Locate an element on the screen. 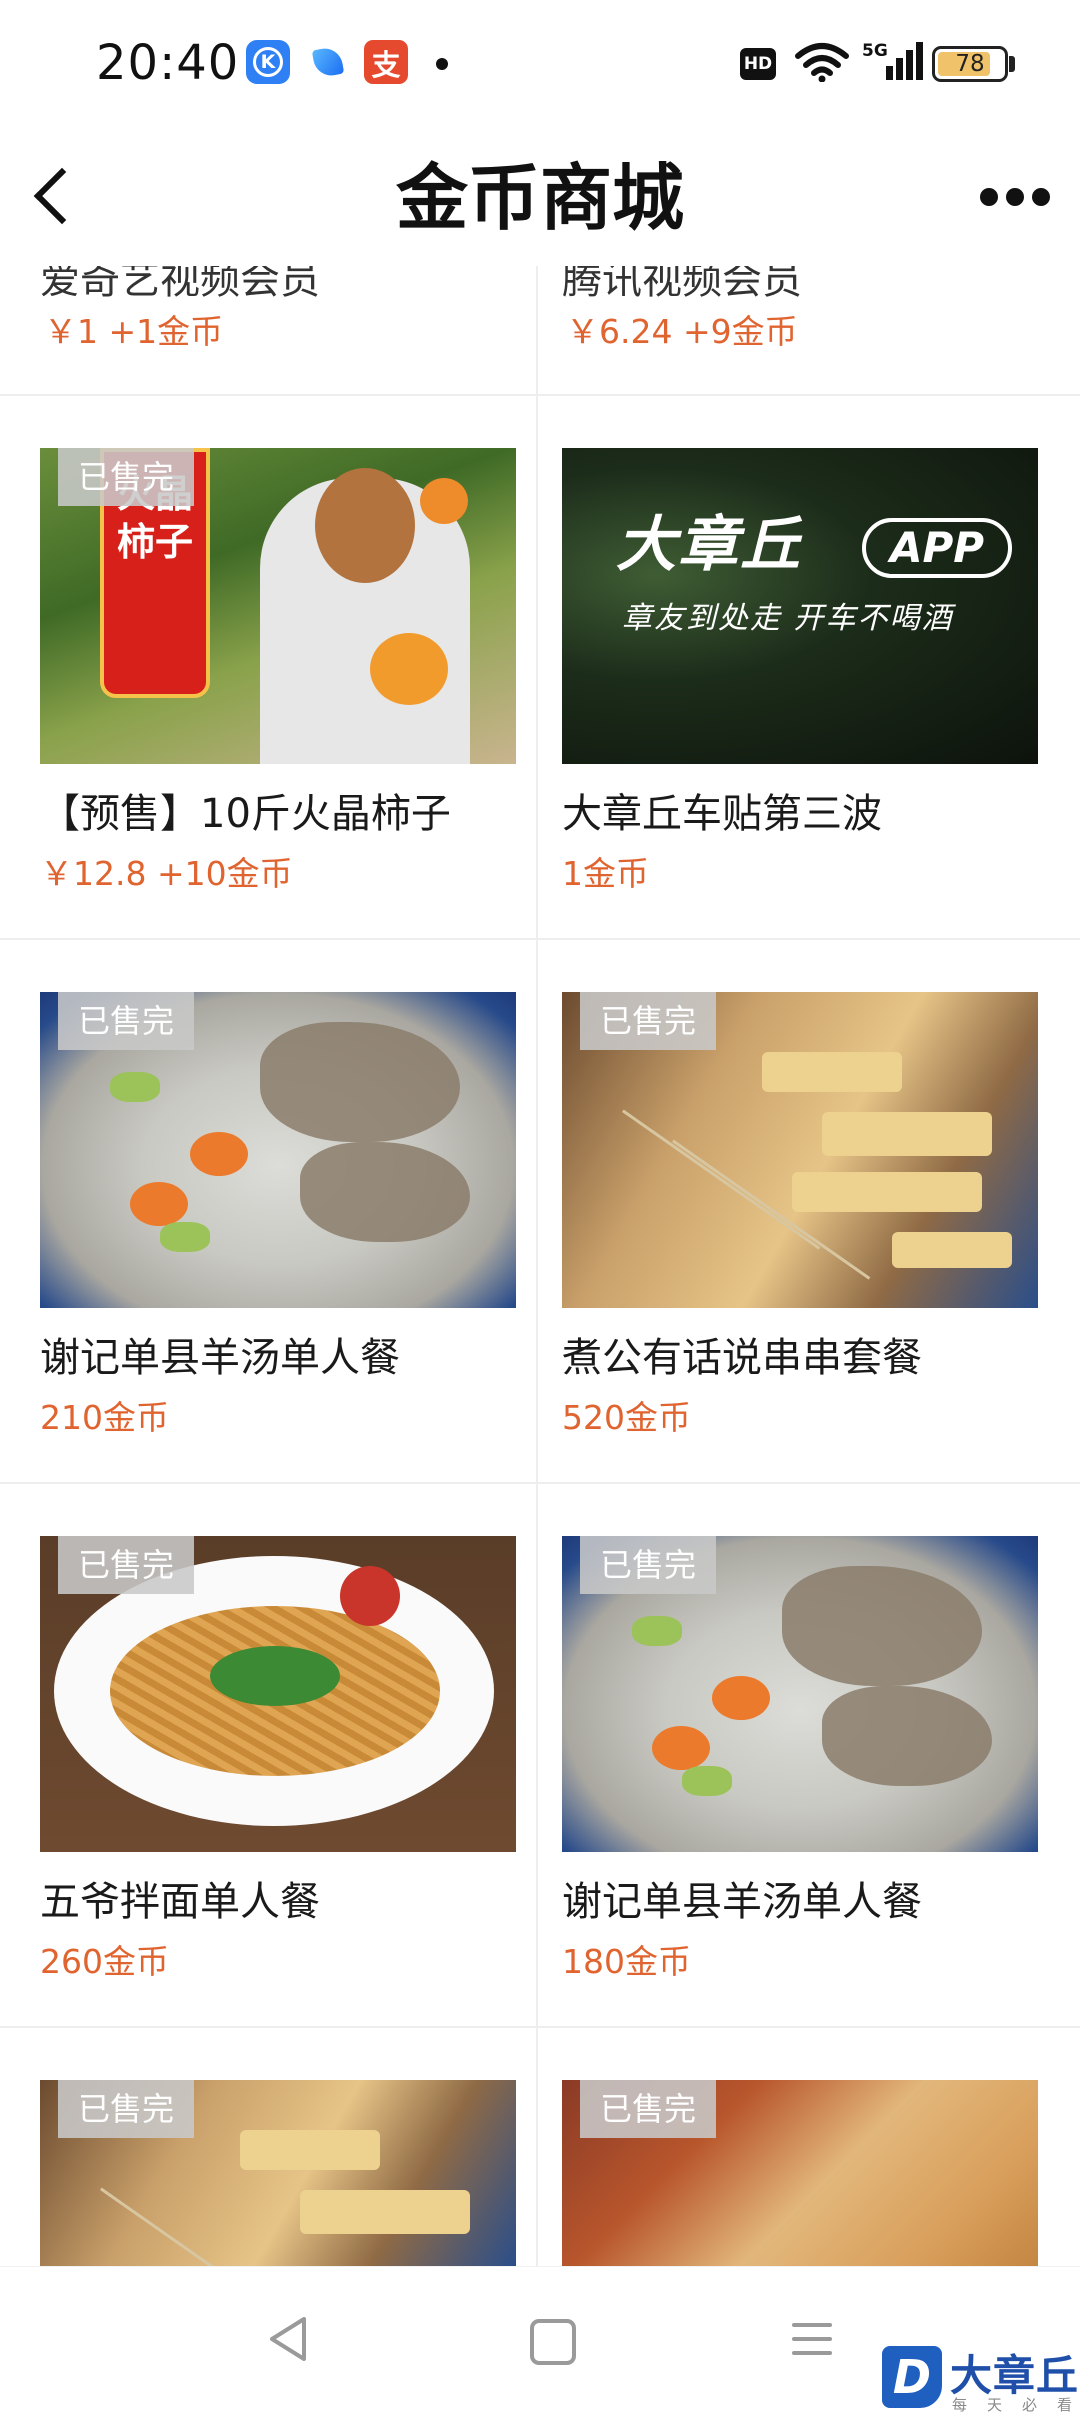  product-price: 180金币 is located at coordinates (626, 1961).